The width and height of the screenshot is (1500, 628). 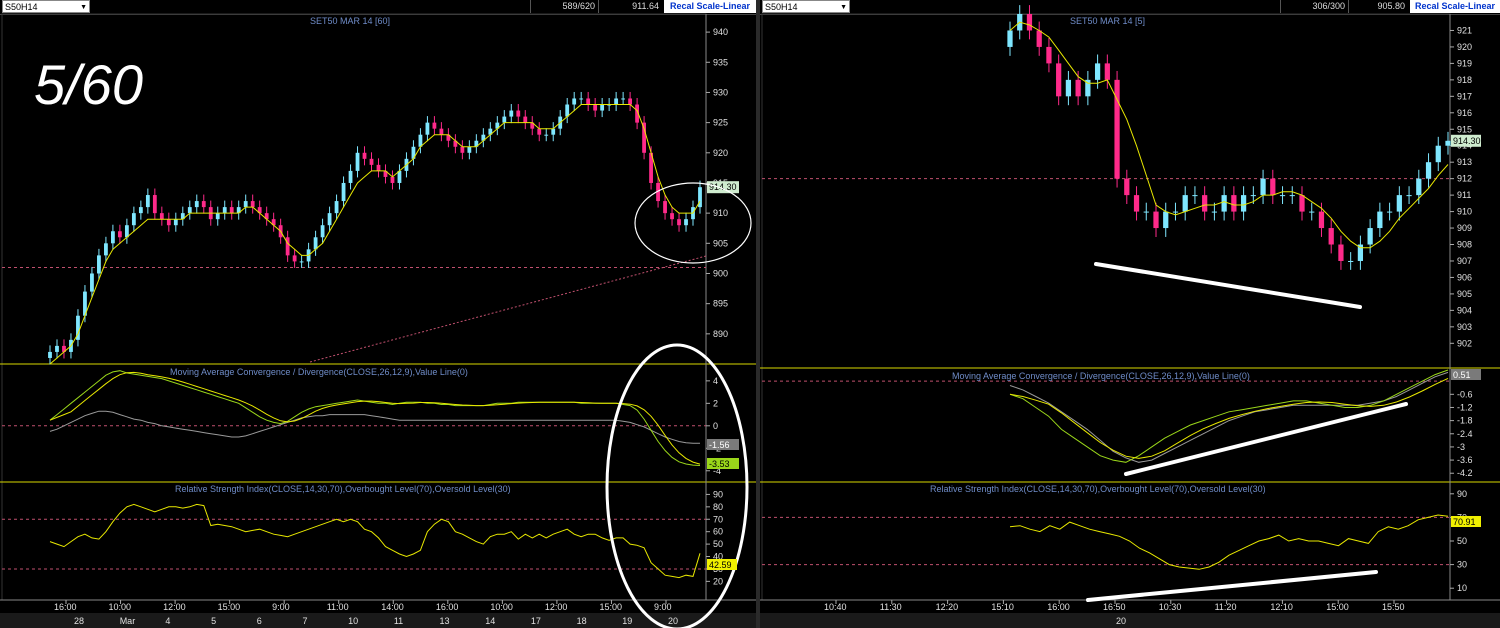 What do you see at coordinates (715, 381) in the screenshot?
I see `y-tick-label: 4` at bounding box center [715, 381].